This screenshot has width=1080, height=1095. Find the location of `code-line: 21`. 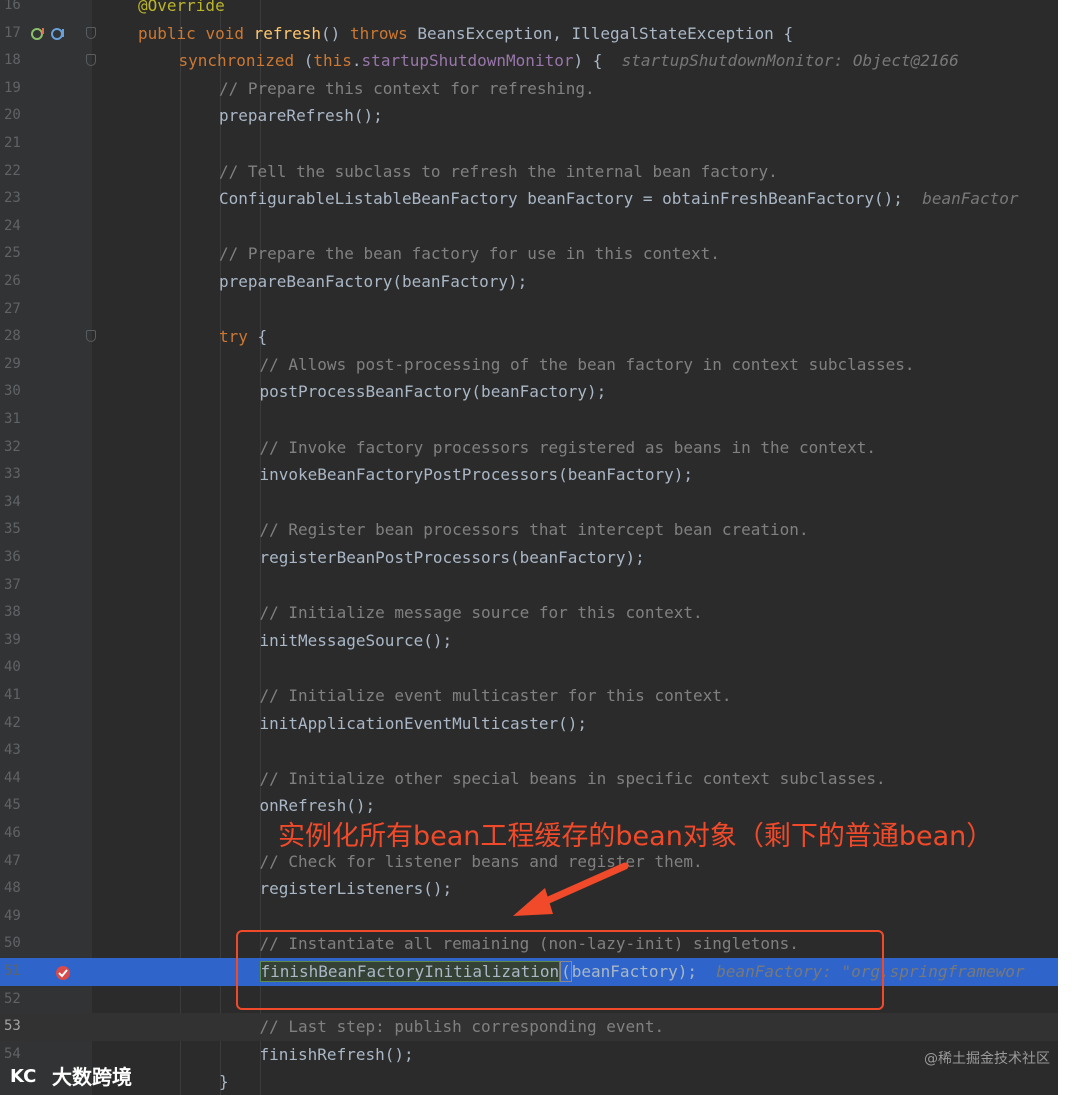

code-line: 21 is located at coordinates (529, 144).